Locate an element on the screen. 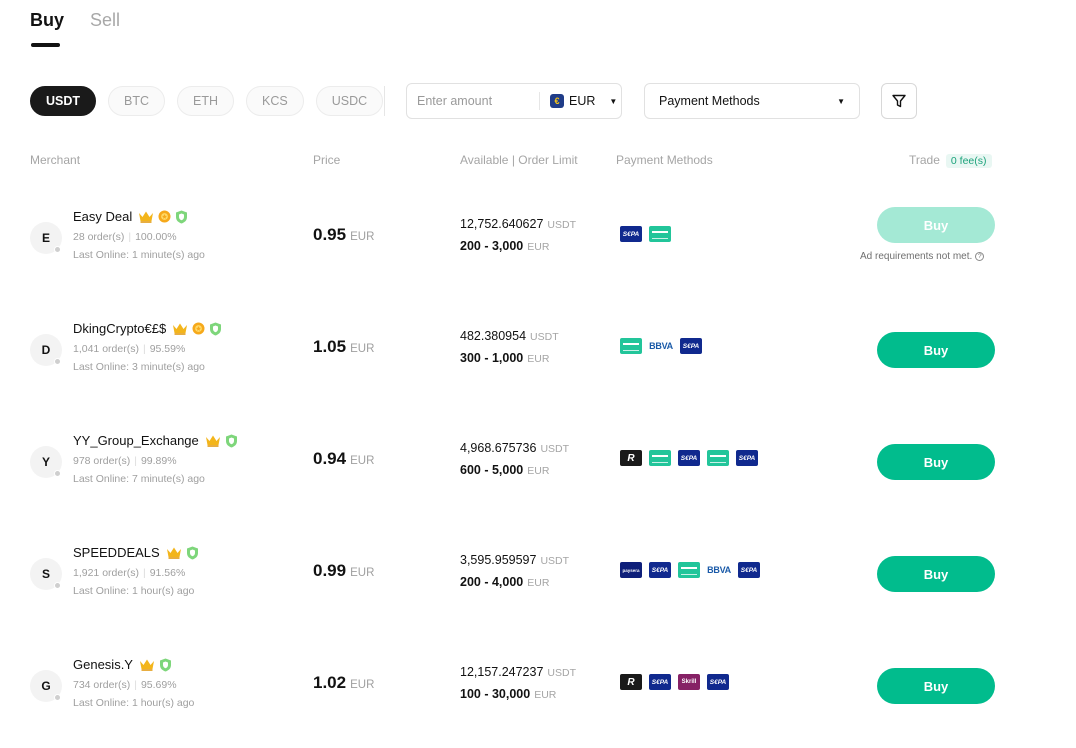 This screenshot has width=1076, height=748. price-value: 0.95 is located at coordinates (330, 234).